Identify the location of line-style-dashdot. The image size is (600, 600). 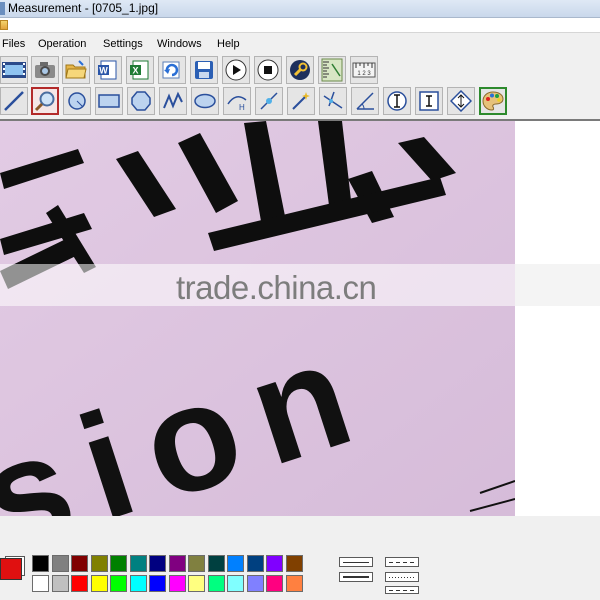
(402, 590).